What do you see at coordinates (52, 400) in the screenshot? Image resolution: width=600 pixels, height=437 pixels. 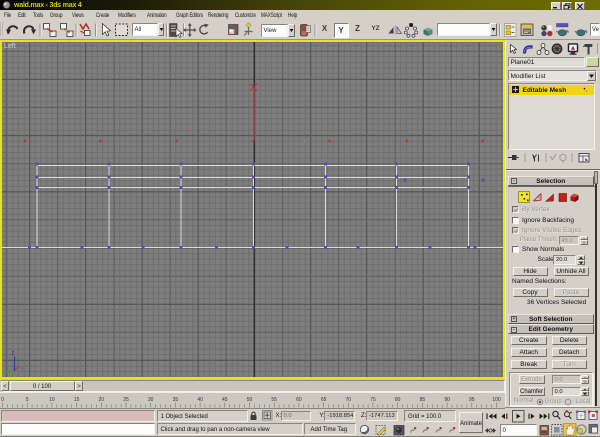 I see `svg-text: 10` at bounding box center [52, 400].